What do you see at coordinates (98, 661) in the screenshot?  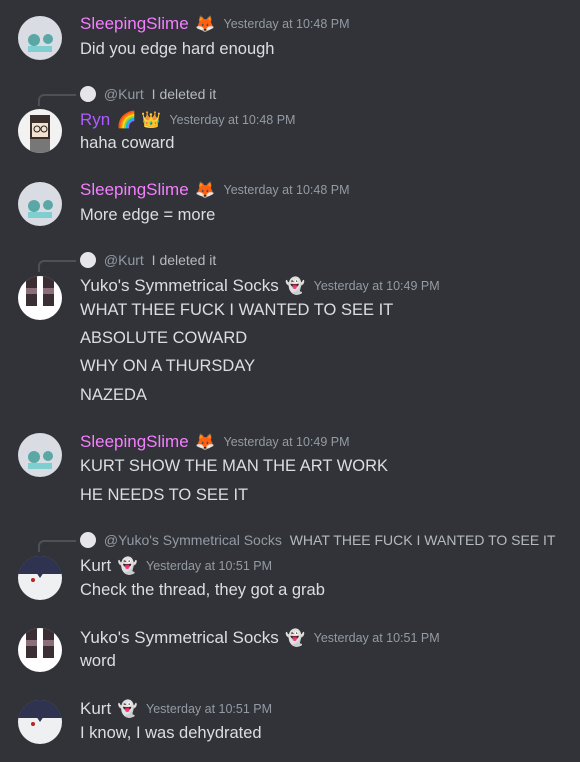 I see `message-text: word` at bounding box center [98, 661].